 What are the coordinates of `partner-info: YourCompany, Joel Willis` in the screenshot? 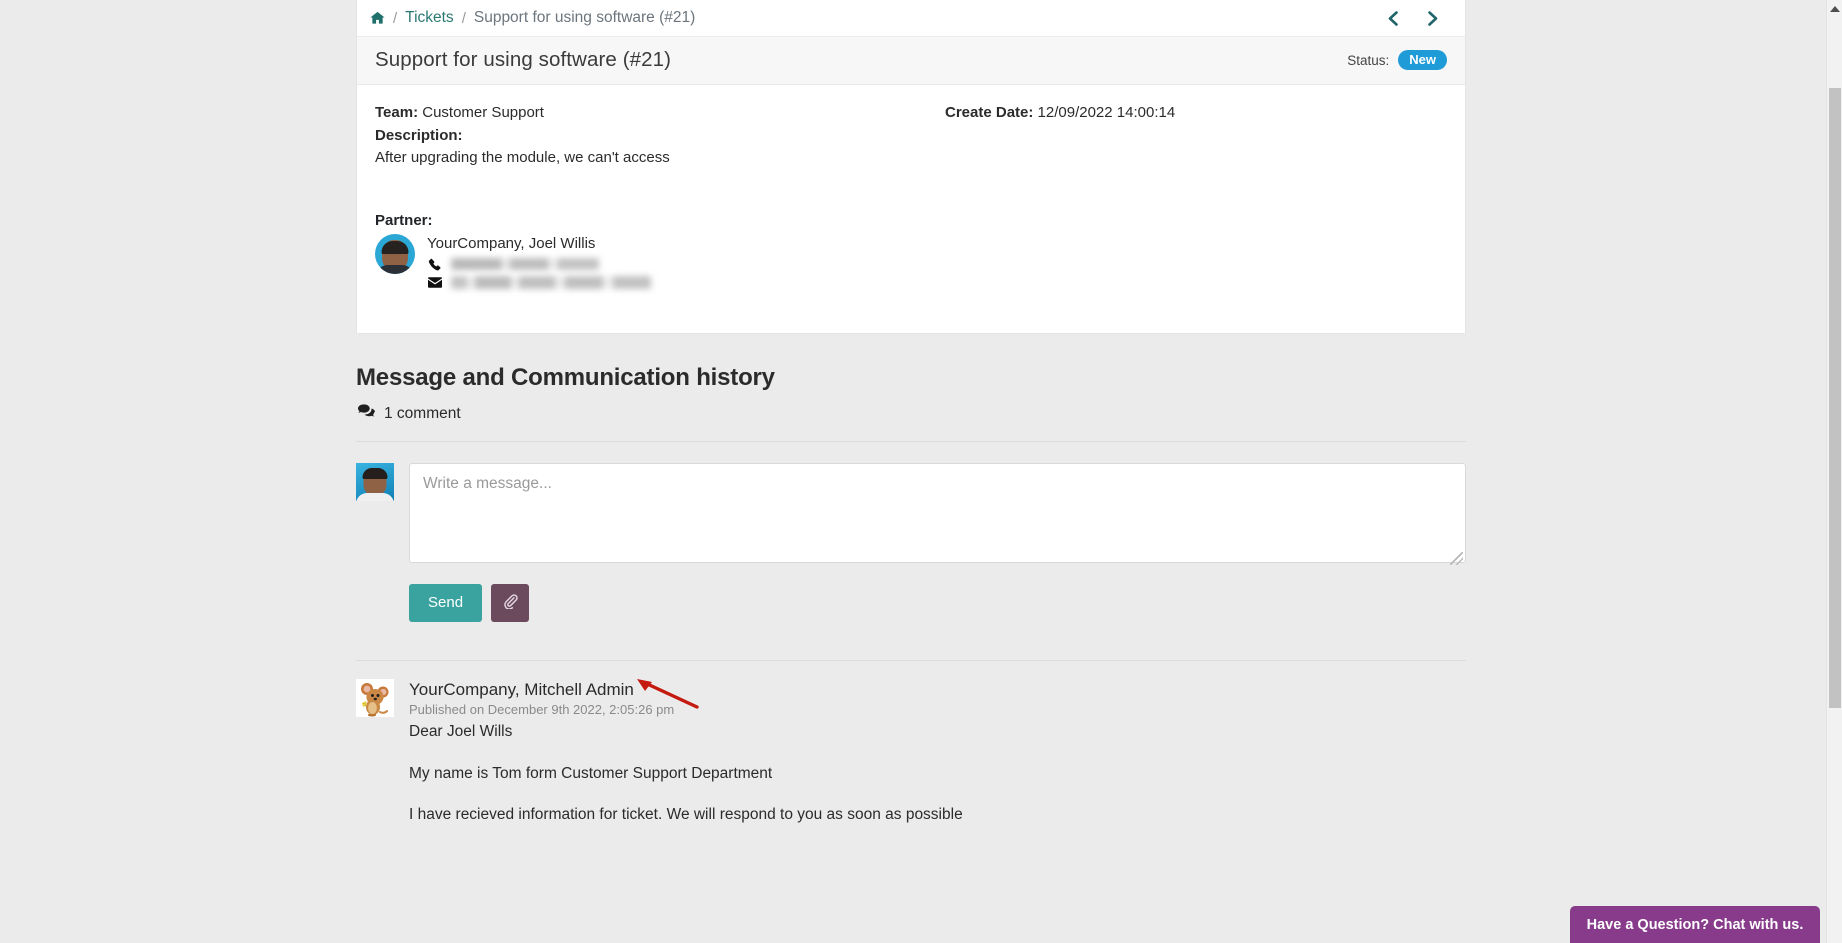 It's located at (539, 264).